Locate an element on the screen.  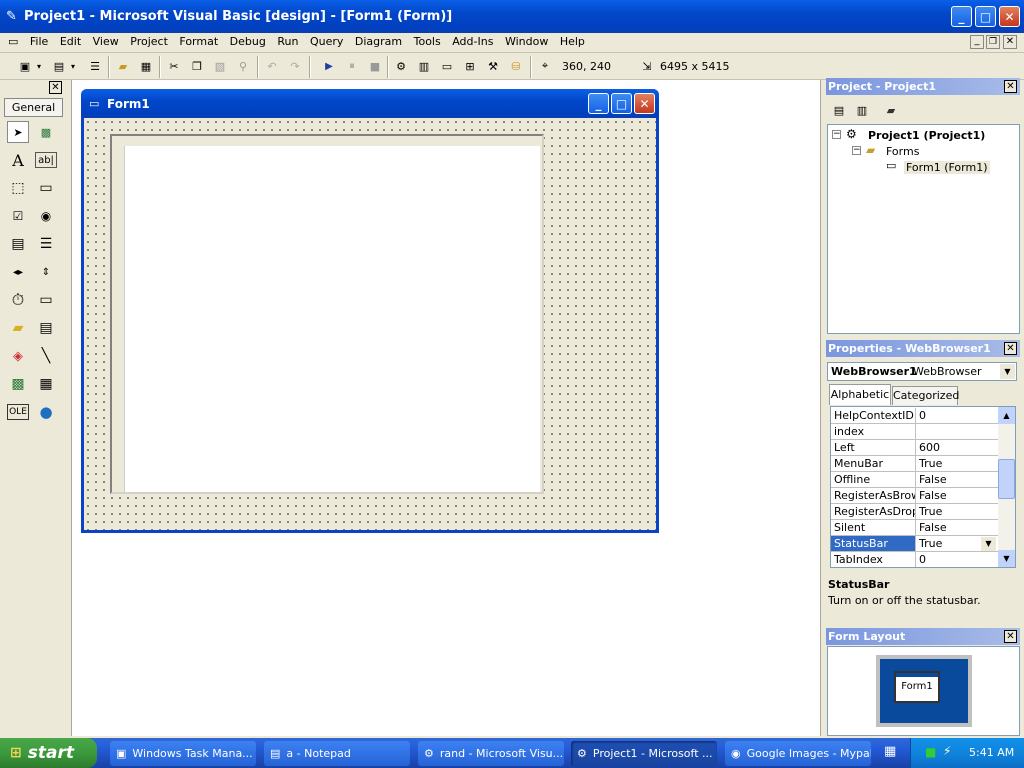
vscrollbar-icon: ⇕ is located at coordinates (46, 272).